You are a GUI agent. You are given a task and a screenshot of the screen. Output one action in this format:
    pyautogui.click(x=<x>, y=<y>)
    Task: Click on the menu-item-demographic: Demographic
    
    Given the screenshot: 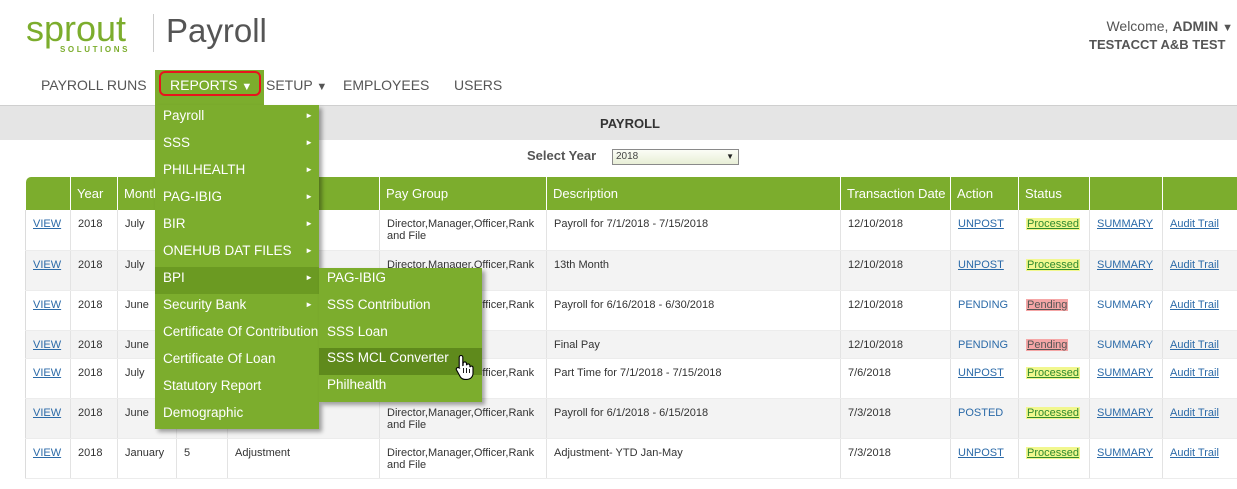 What is the action you would take?
    pyautogui.click(x=237, y=415)
    